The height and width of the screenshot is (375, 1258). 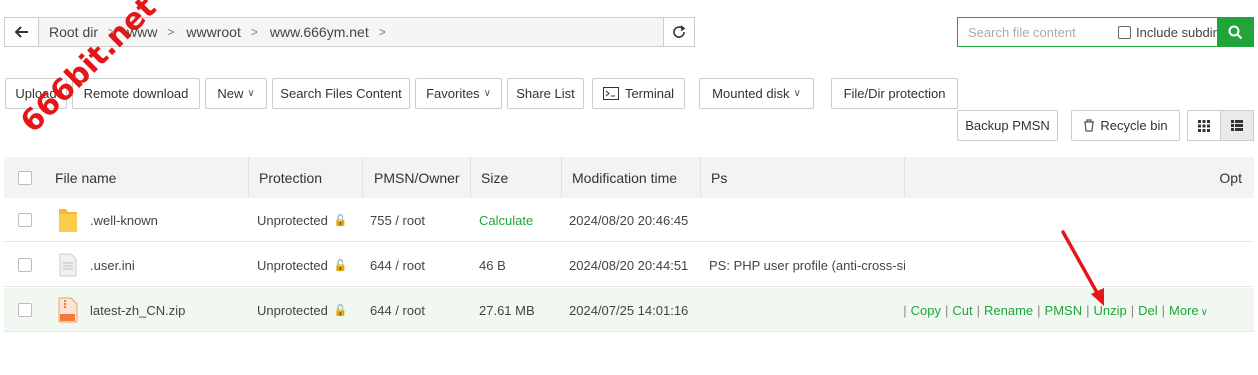 I want to click on include-subdir-toggle: Include subdir, so click(x=1167, y=32).